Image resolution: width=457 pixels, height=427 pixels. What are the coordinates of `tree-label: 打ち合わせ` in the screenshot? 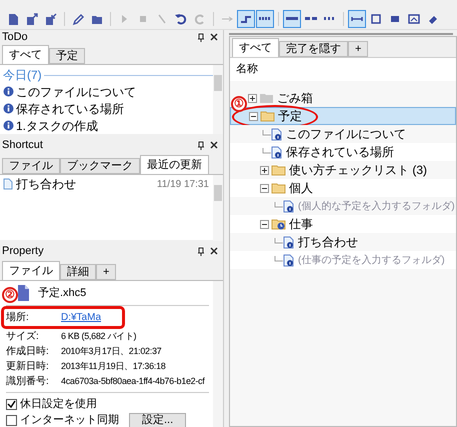 It's located at (328, 242).